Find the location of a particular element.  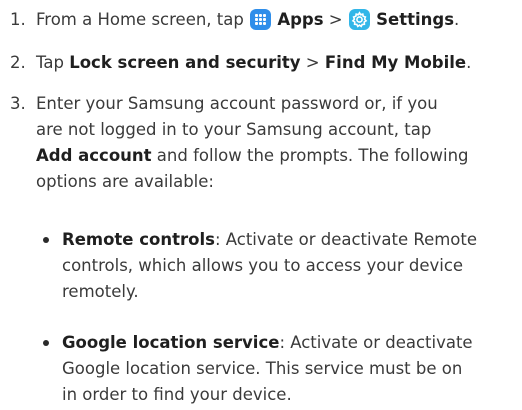

step-text: From a Home screen, tap Apps > Settings. is located at coordinates (248, 19).